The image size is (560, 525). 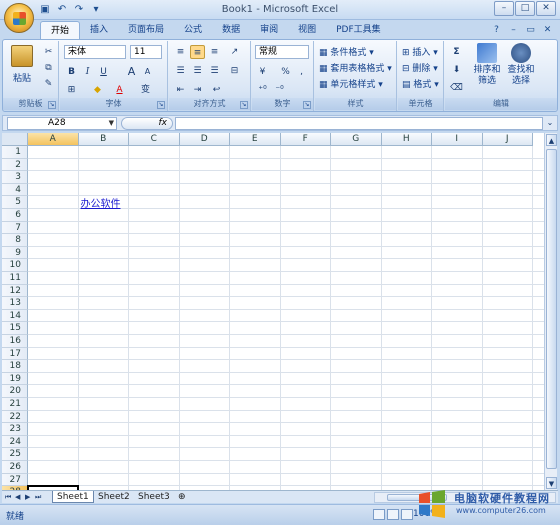 I want to click on decrease-indent-icon: ⇤, so click(x=180, y=90).